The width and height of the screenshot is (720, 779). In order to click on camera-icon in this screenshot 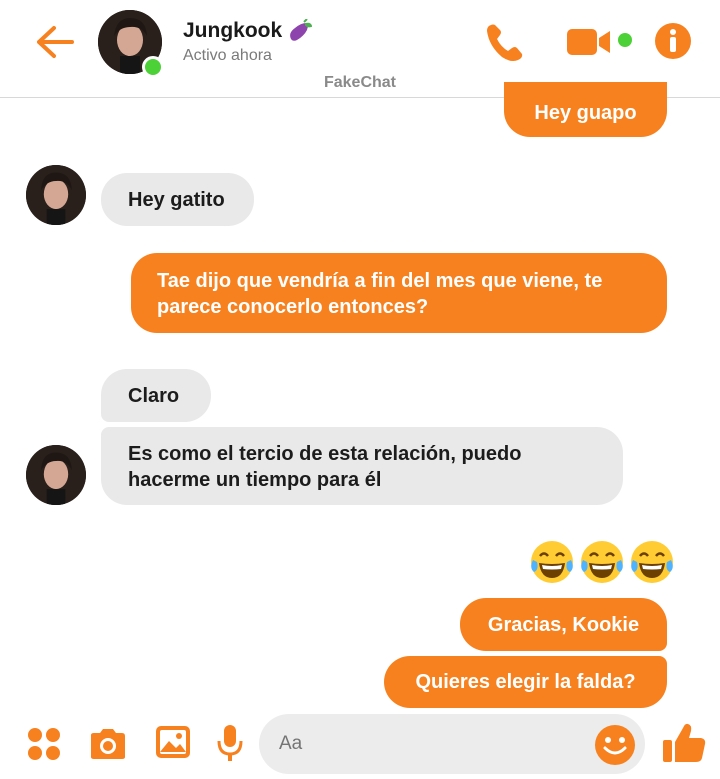, I will do `click(108, 744)`.